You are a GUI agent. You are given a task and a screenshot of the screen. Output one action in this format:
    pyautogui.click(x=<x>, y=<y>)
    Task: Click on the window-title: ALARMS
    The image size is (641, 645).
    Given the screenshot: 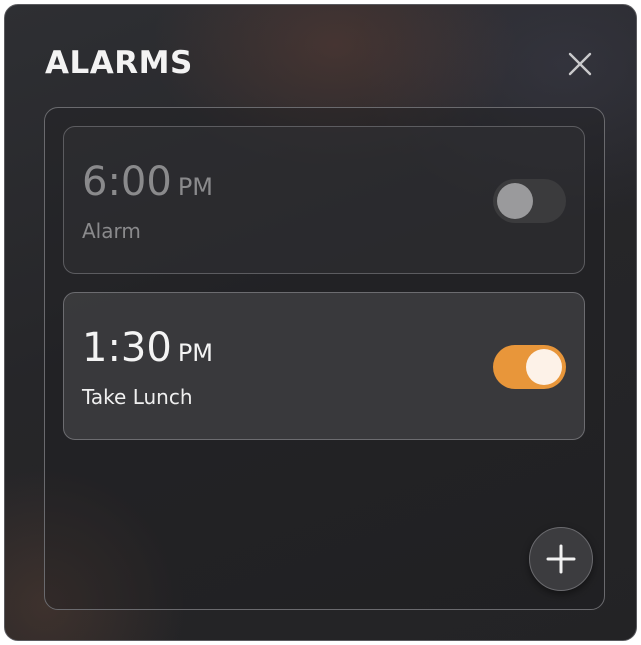 What is the action you would take?
    pyautogui.click(x=119, y=63)
    